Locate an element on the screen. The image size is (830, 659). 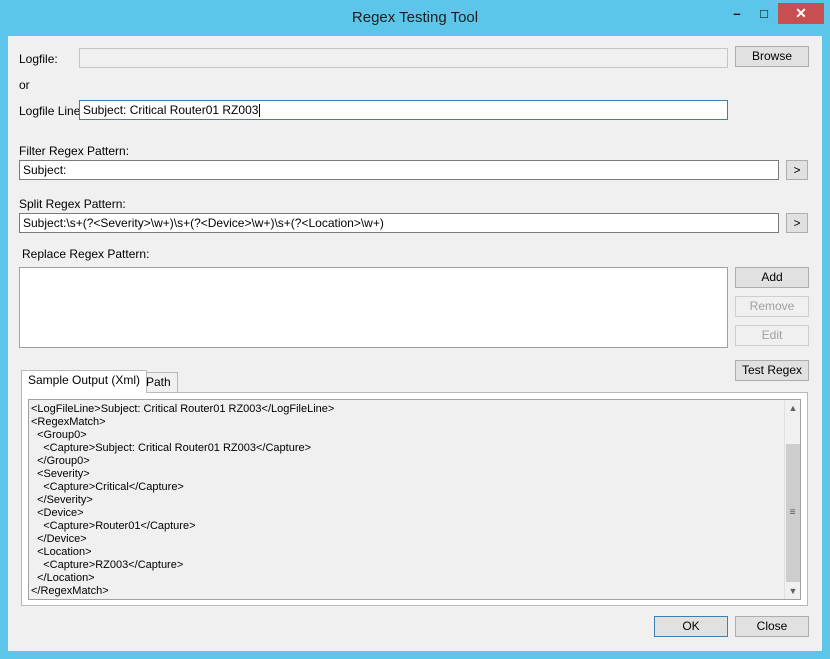
output-line: <Capture>Router01</Capture> is located at coordinates (113, 526).